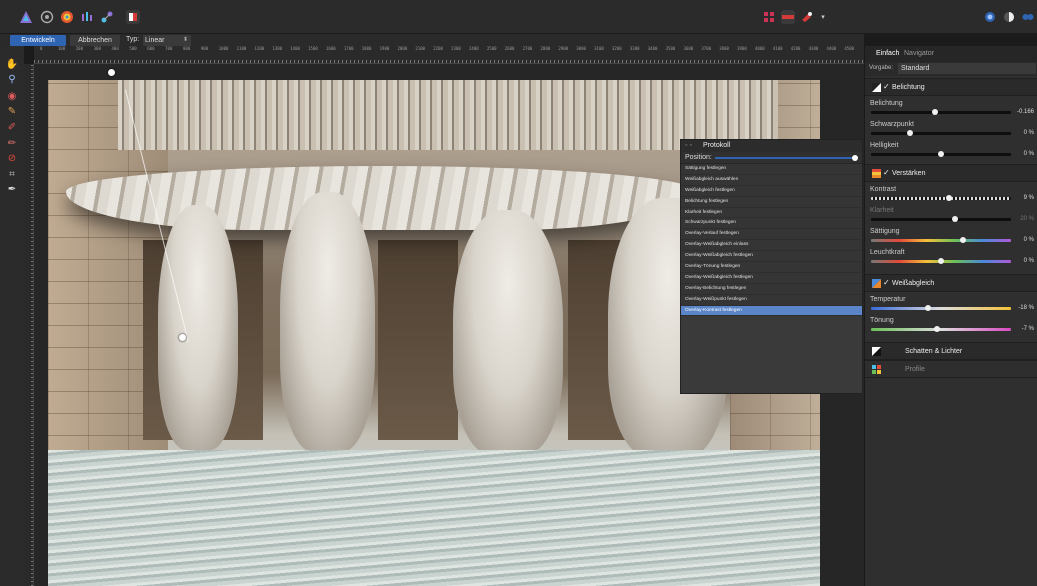 The width and height of the screenshot is (1037, 586). Describe the element at coordinates (951, 283) in the screenshot. I see `section-white-balance: ✓ Weißabgleich` at that location.